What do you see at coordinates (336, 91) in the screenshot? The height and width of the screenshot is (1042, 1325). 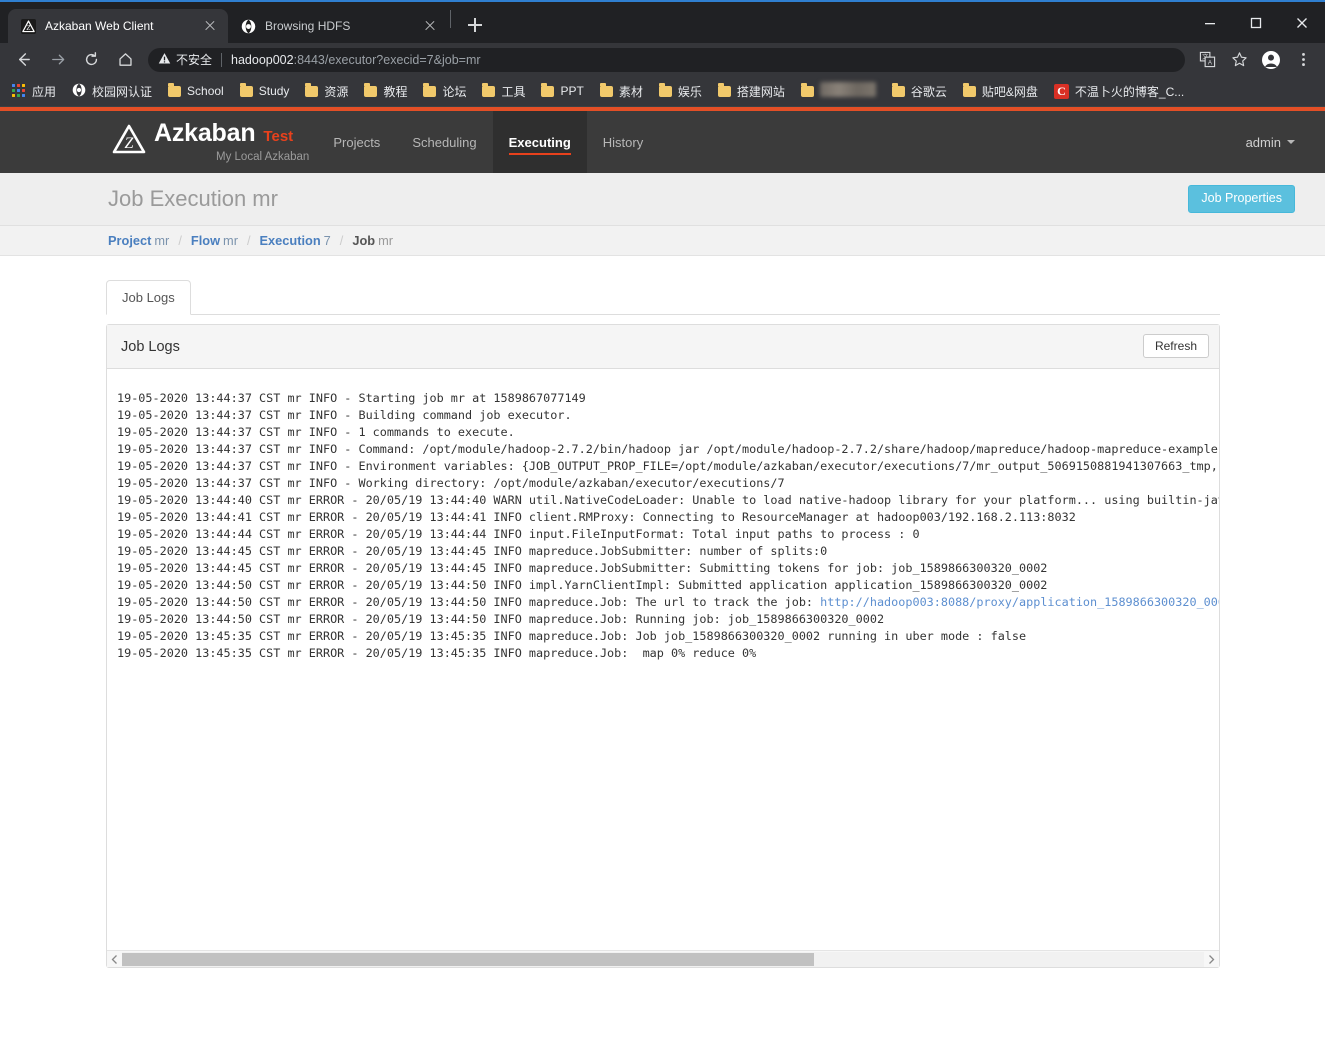 I see `bookmark-label: 资源` at bounding box center [336, 91].